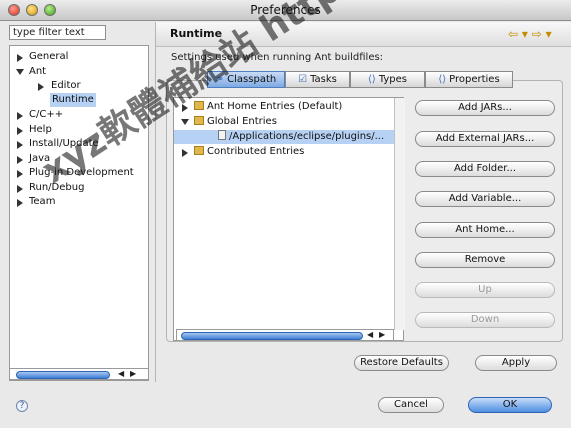 The image size is (571, 428). Describe the element at coordinates (40, 130) in the screenshot. I see `nav-item-help: Help` at that location.